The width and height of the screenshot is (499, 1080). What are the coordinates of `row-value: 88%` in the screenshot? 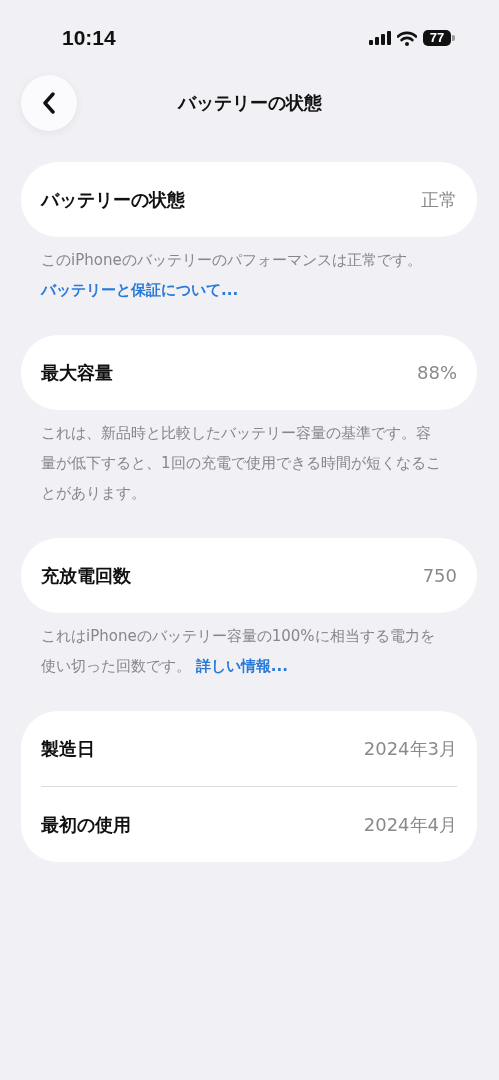 It's located at (437, 372).